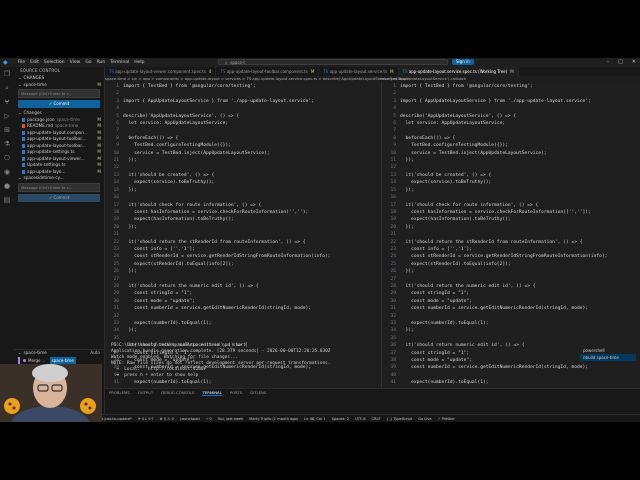 The image size is (640, 480). Describe the element at coordinates (7, 130) in the screenshot. I see `extensions-icon: ⊞` at that location.